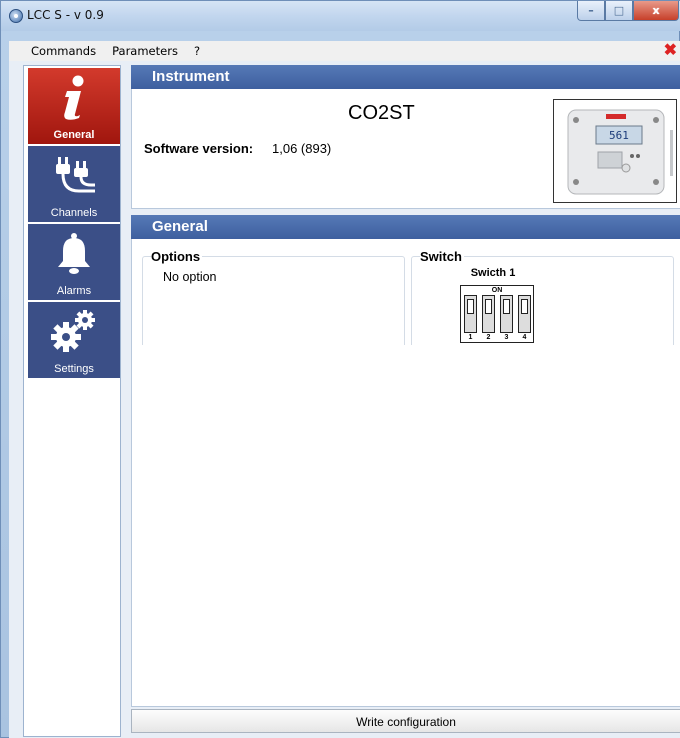  I want to click on sidebar-item-channels: Channels, so click(74, 184).